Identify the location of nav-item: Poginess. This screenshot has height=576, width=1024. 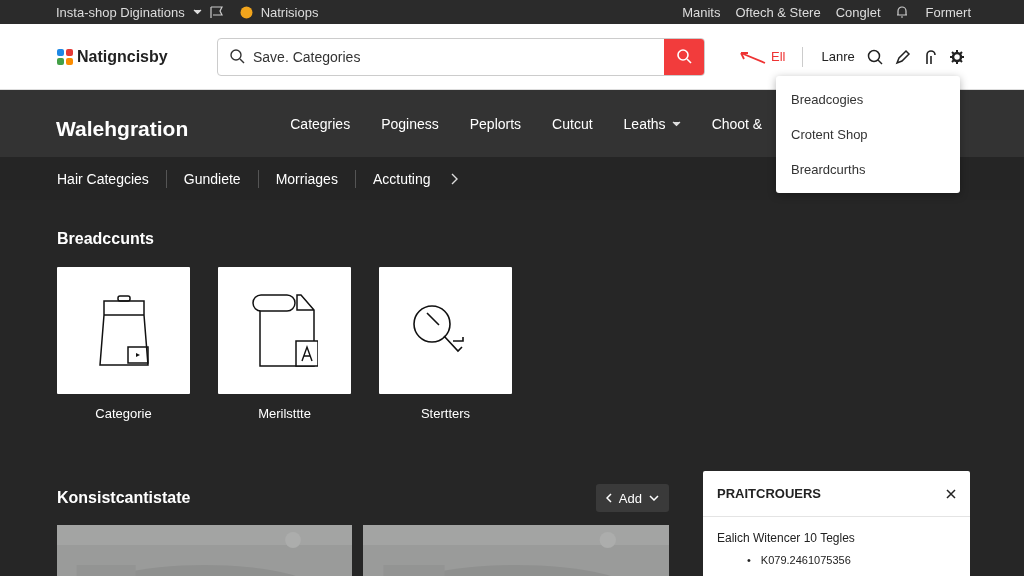
(410, 123).